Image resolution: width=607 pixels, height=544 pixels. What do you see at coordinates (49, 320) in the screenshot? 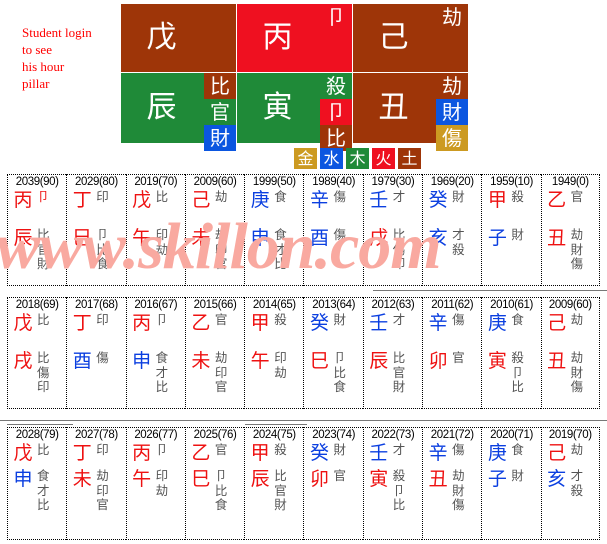
I see `luck-stem-god: 比` at bounding box center [49, 320].